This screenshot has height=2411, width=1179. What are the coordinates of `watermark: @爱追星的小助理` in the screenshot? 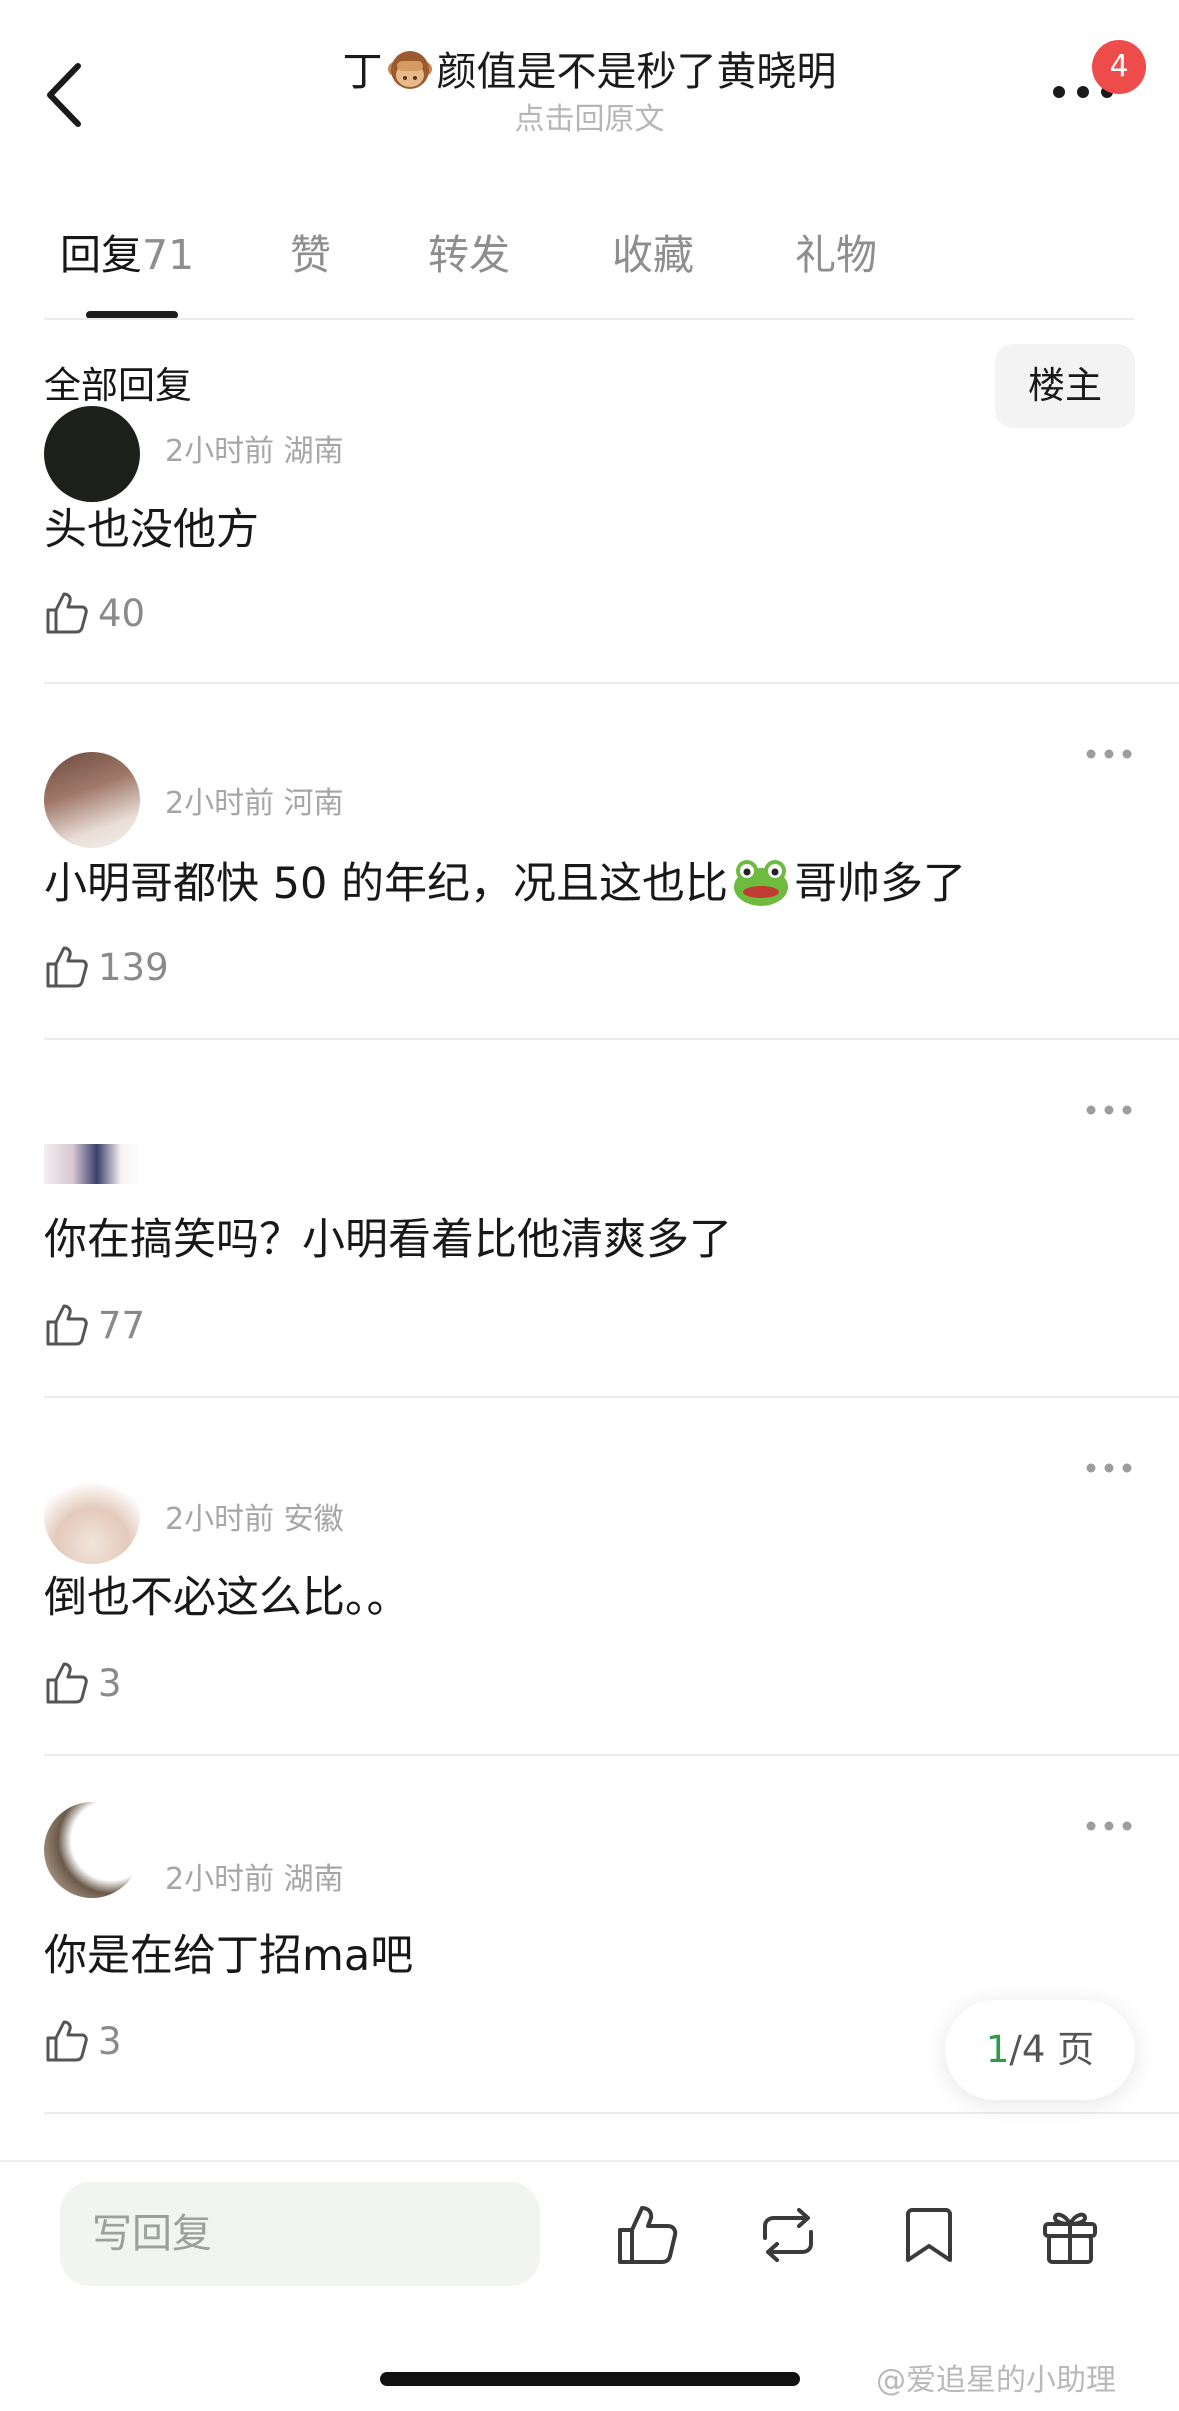 It's located at (996, 2380).